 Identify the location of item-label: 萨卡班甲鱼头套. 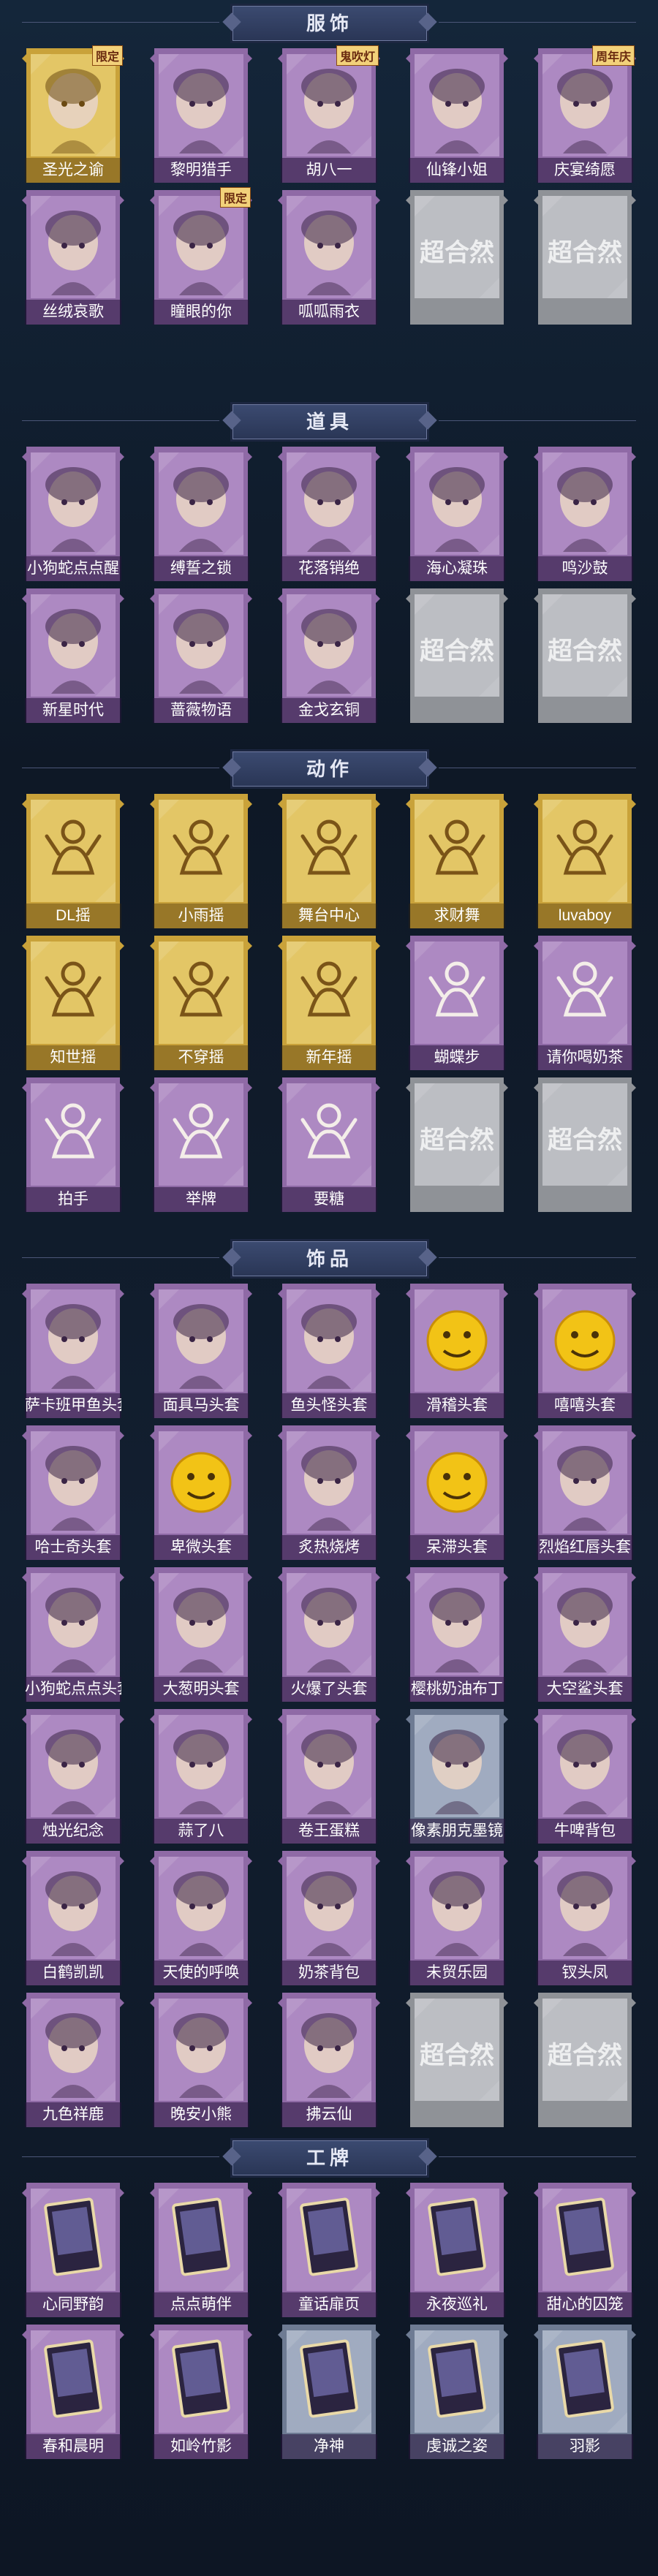
(73, 1405).